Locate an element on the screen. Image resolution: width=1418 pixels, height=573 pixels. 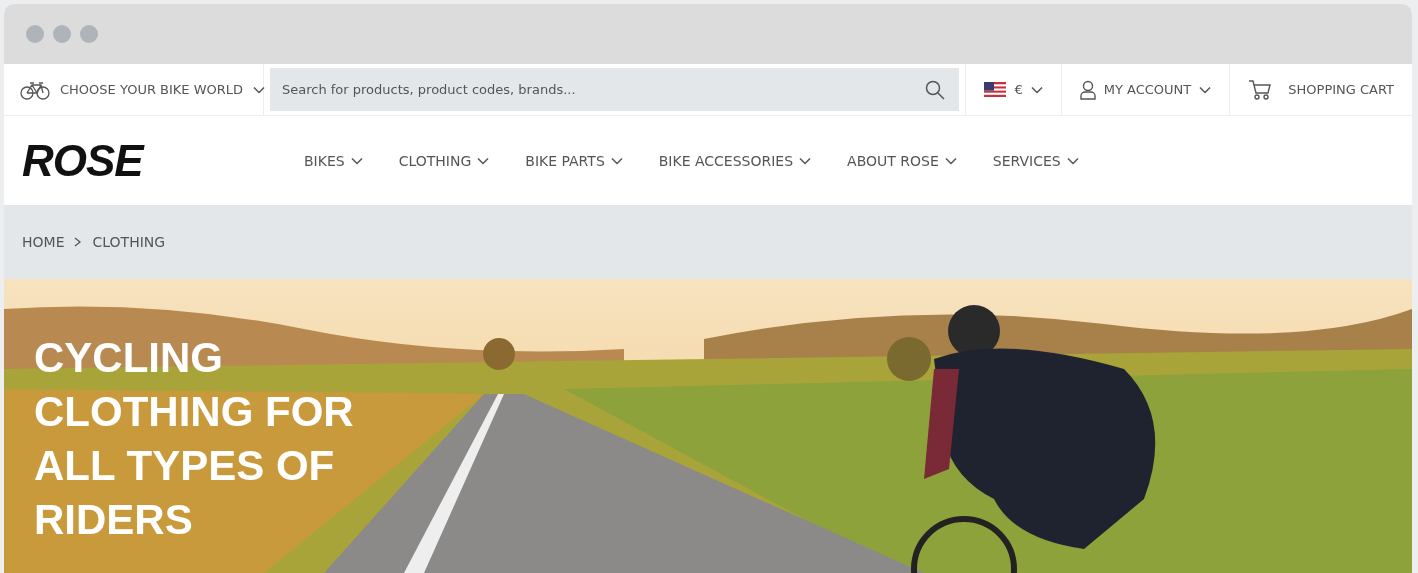
bike-world-menu: CHOOSE YOUR BIKE WORLD is located at coordinates (134, 89).